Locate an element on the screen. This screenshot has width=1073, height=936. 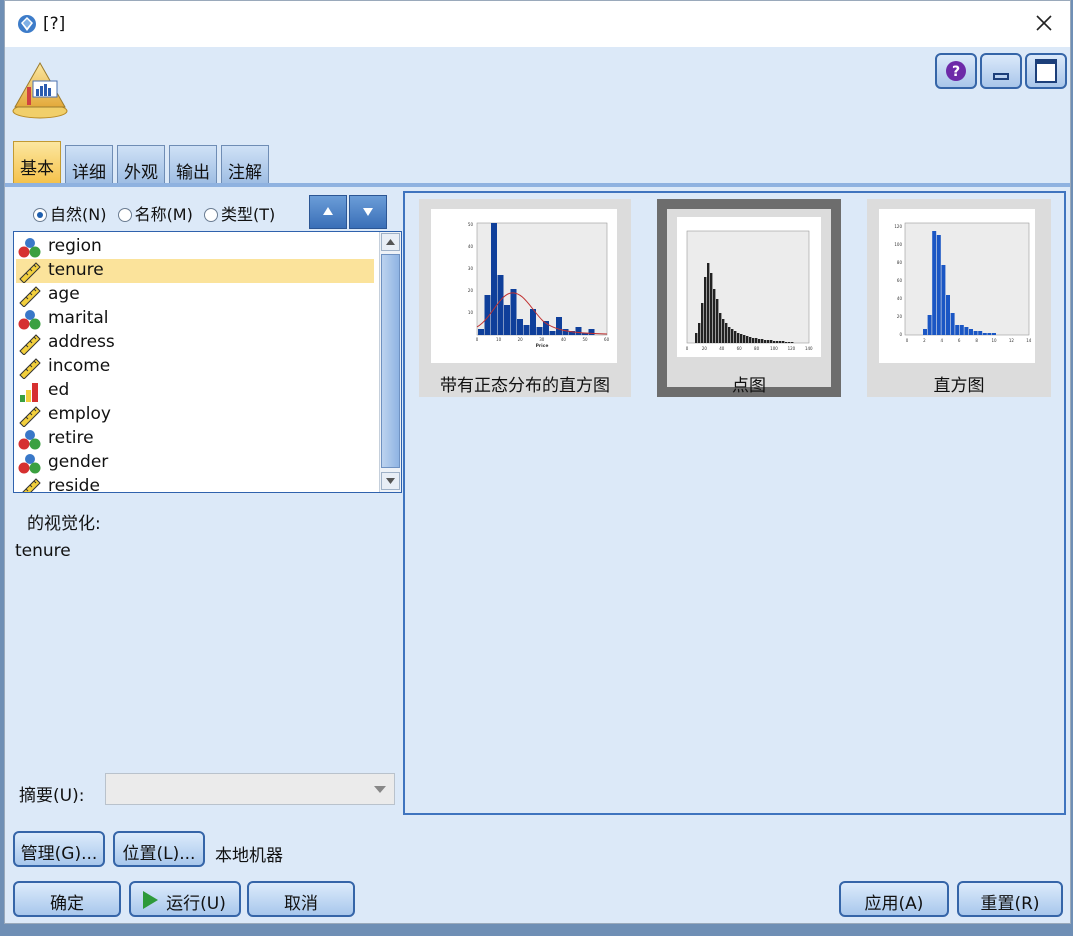
scroll-up-icon is located at coordinates (390, 242).